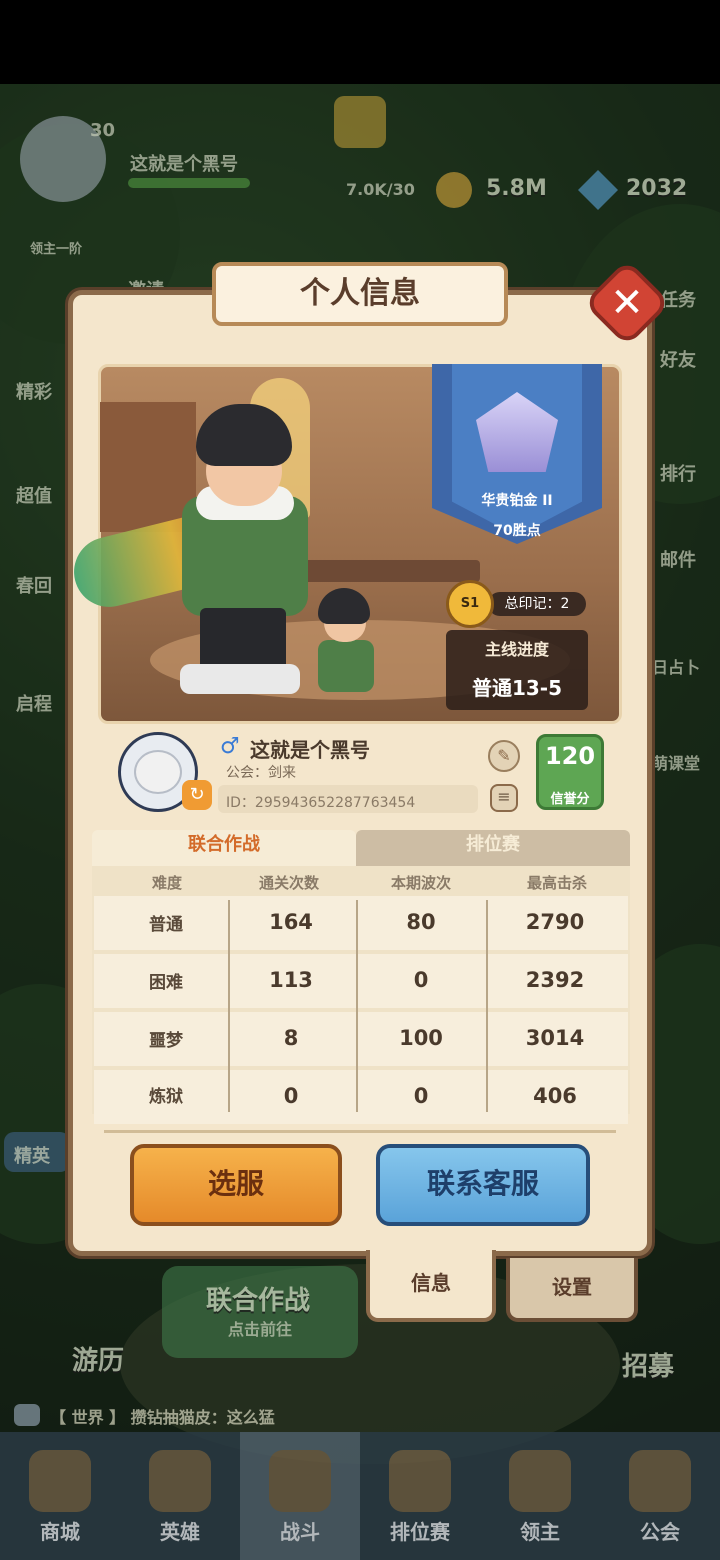 The image size is (720, 1560). I want to click on dialog-title: 个人信息, so click(360, 294).